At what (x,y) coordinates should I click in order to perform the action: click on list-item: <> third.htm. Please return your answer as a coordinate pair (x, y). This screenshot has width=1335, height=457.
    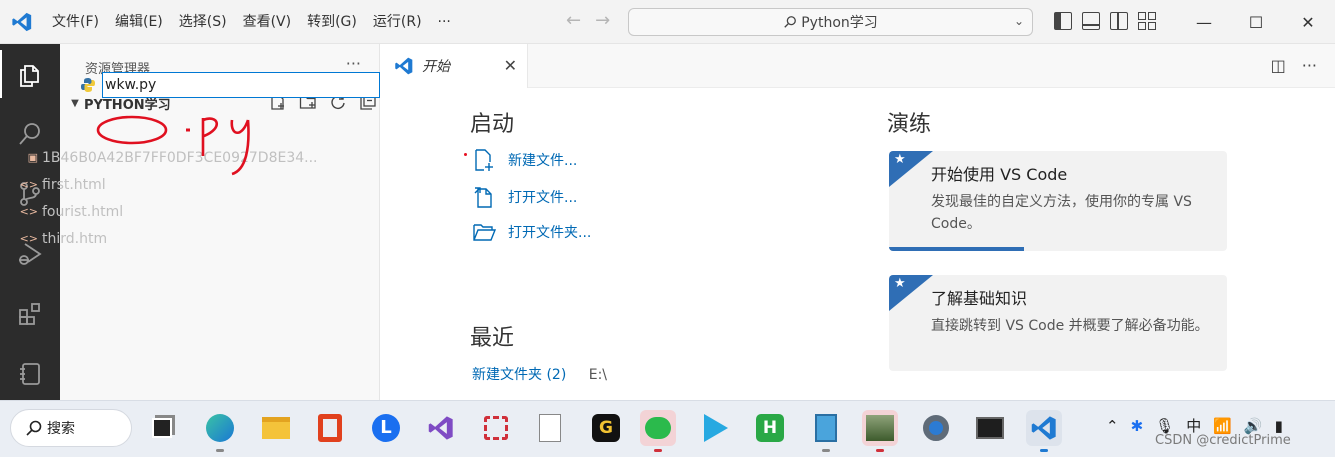
    Looking at the image, I should click on (160, 238).